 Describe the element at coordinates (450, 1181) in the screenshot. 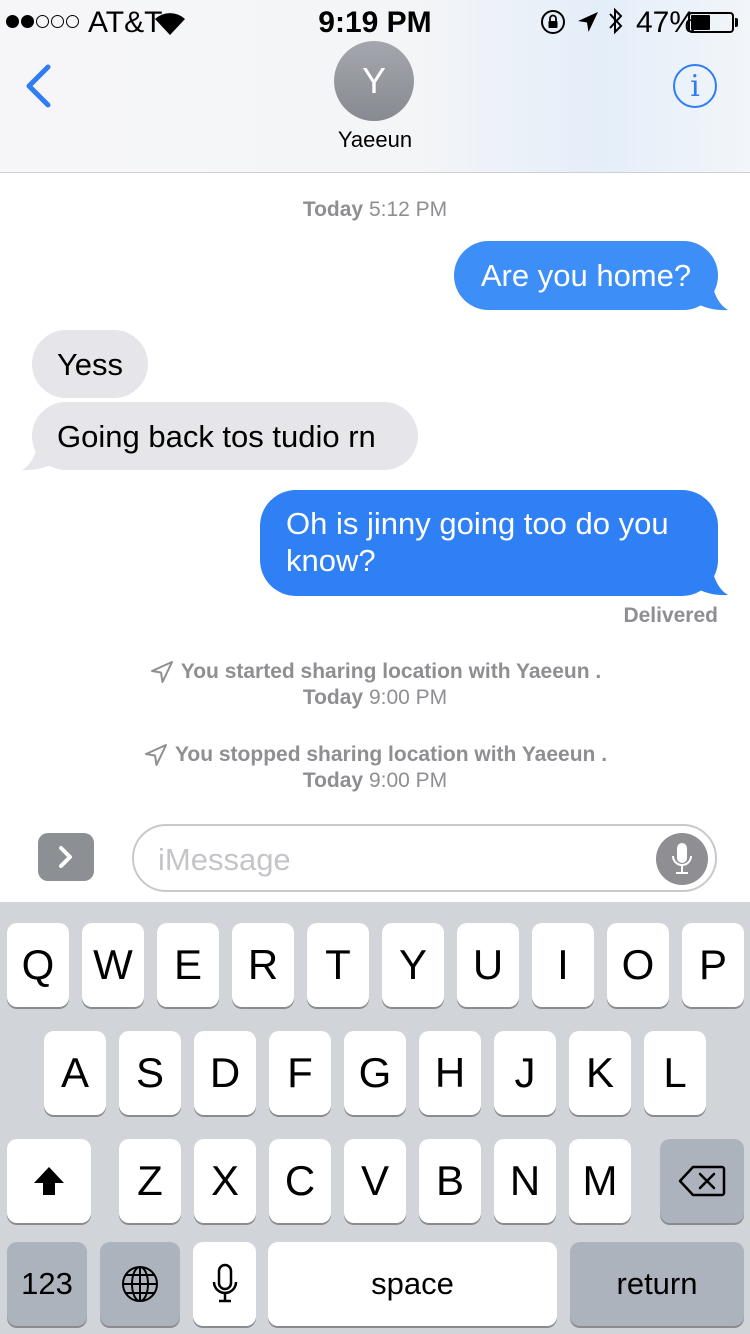

I see `key-b: B` at that location.